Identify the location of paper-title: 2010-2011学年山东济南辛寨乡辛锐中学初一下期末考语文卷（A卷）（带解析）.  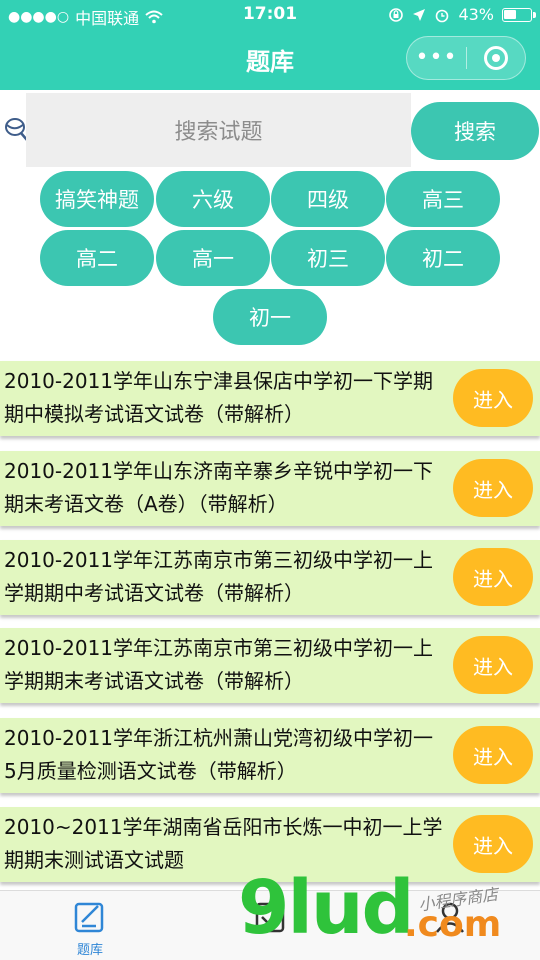
(219, 487).